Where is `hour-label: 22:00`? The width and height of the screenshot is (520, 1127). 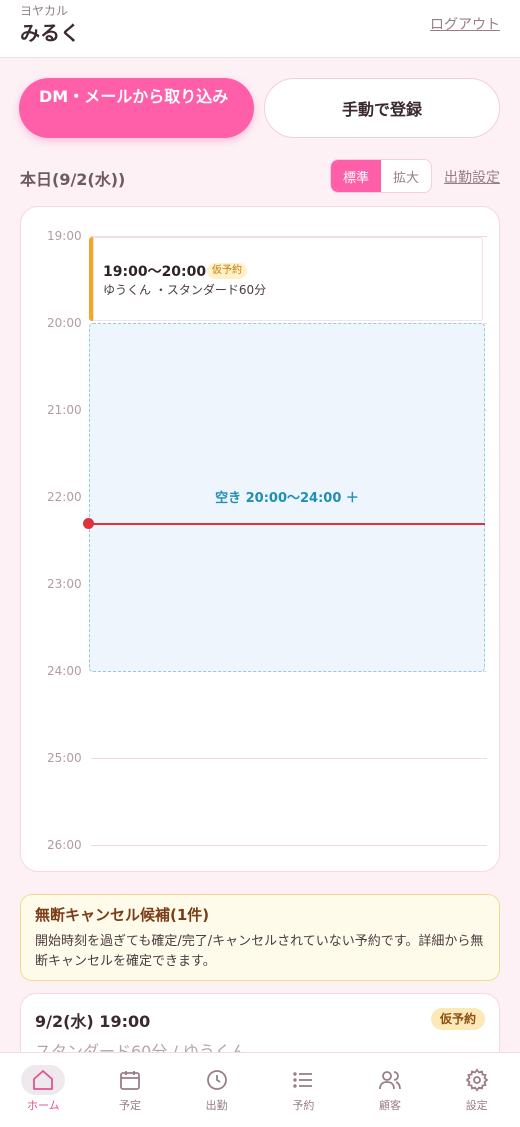
hour-label: 22:00 is located at coordinates (64, 497).